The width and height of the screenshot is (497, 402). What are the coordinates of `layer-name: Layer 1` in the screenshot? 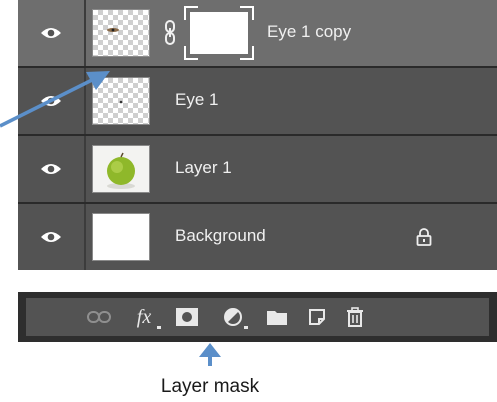 It's located at (203, 168).